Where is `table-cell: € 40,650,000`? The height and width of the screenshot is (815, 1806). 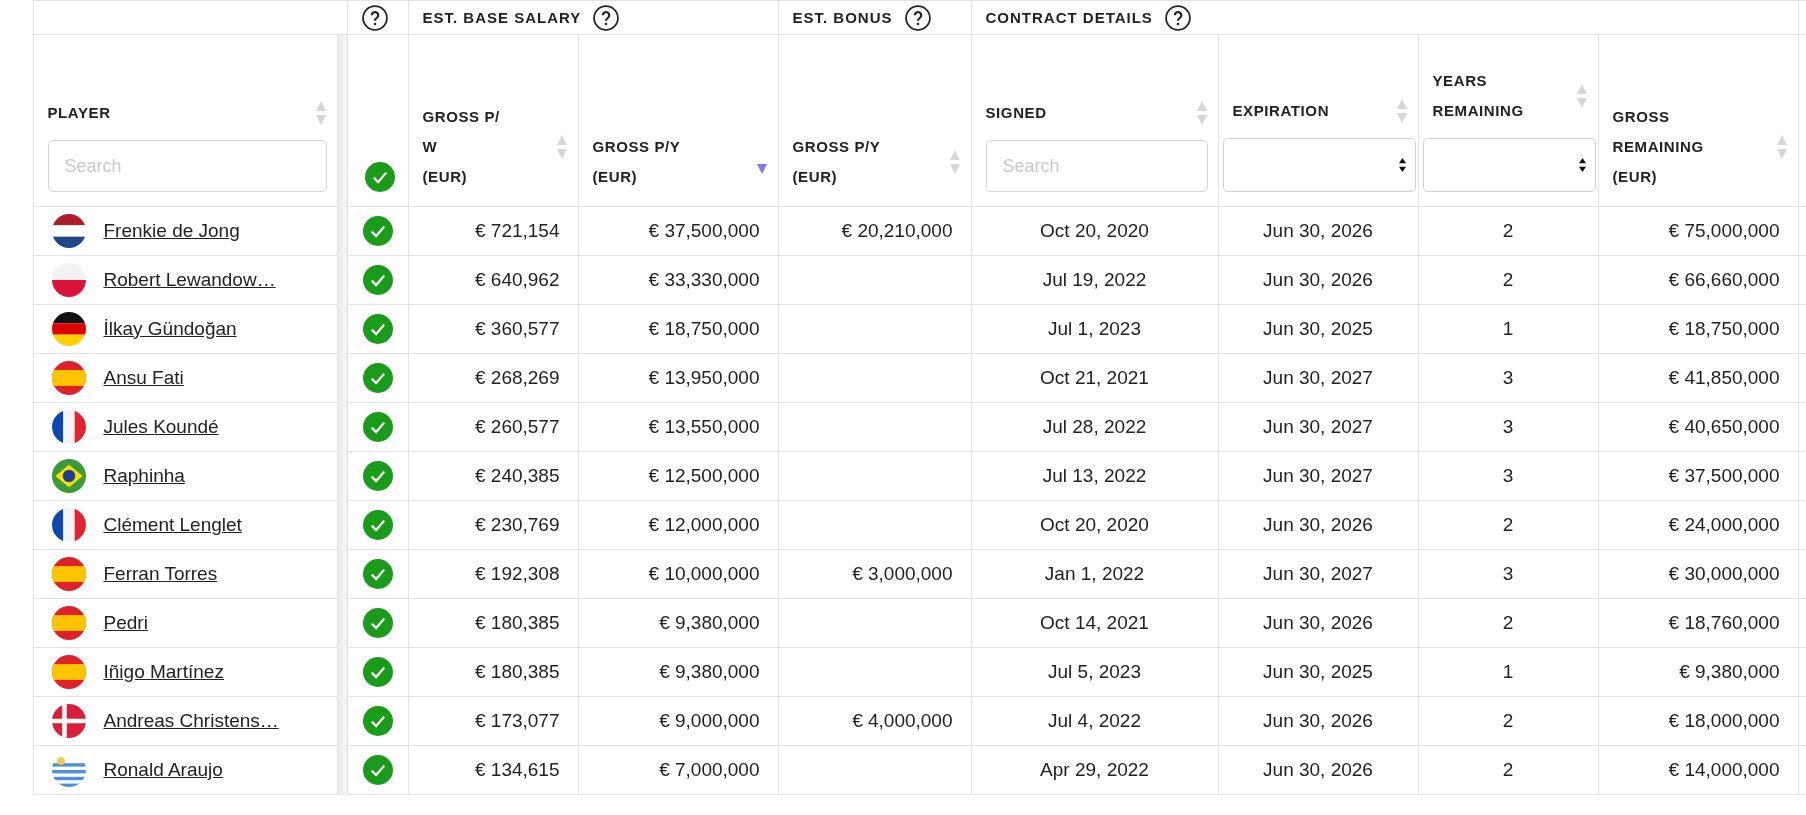 table-cell: € 40,650,000 is located at coordinates (1724, 426).